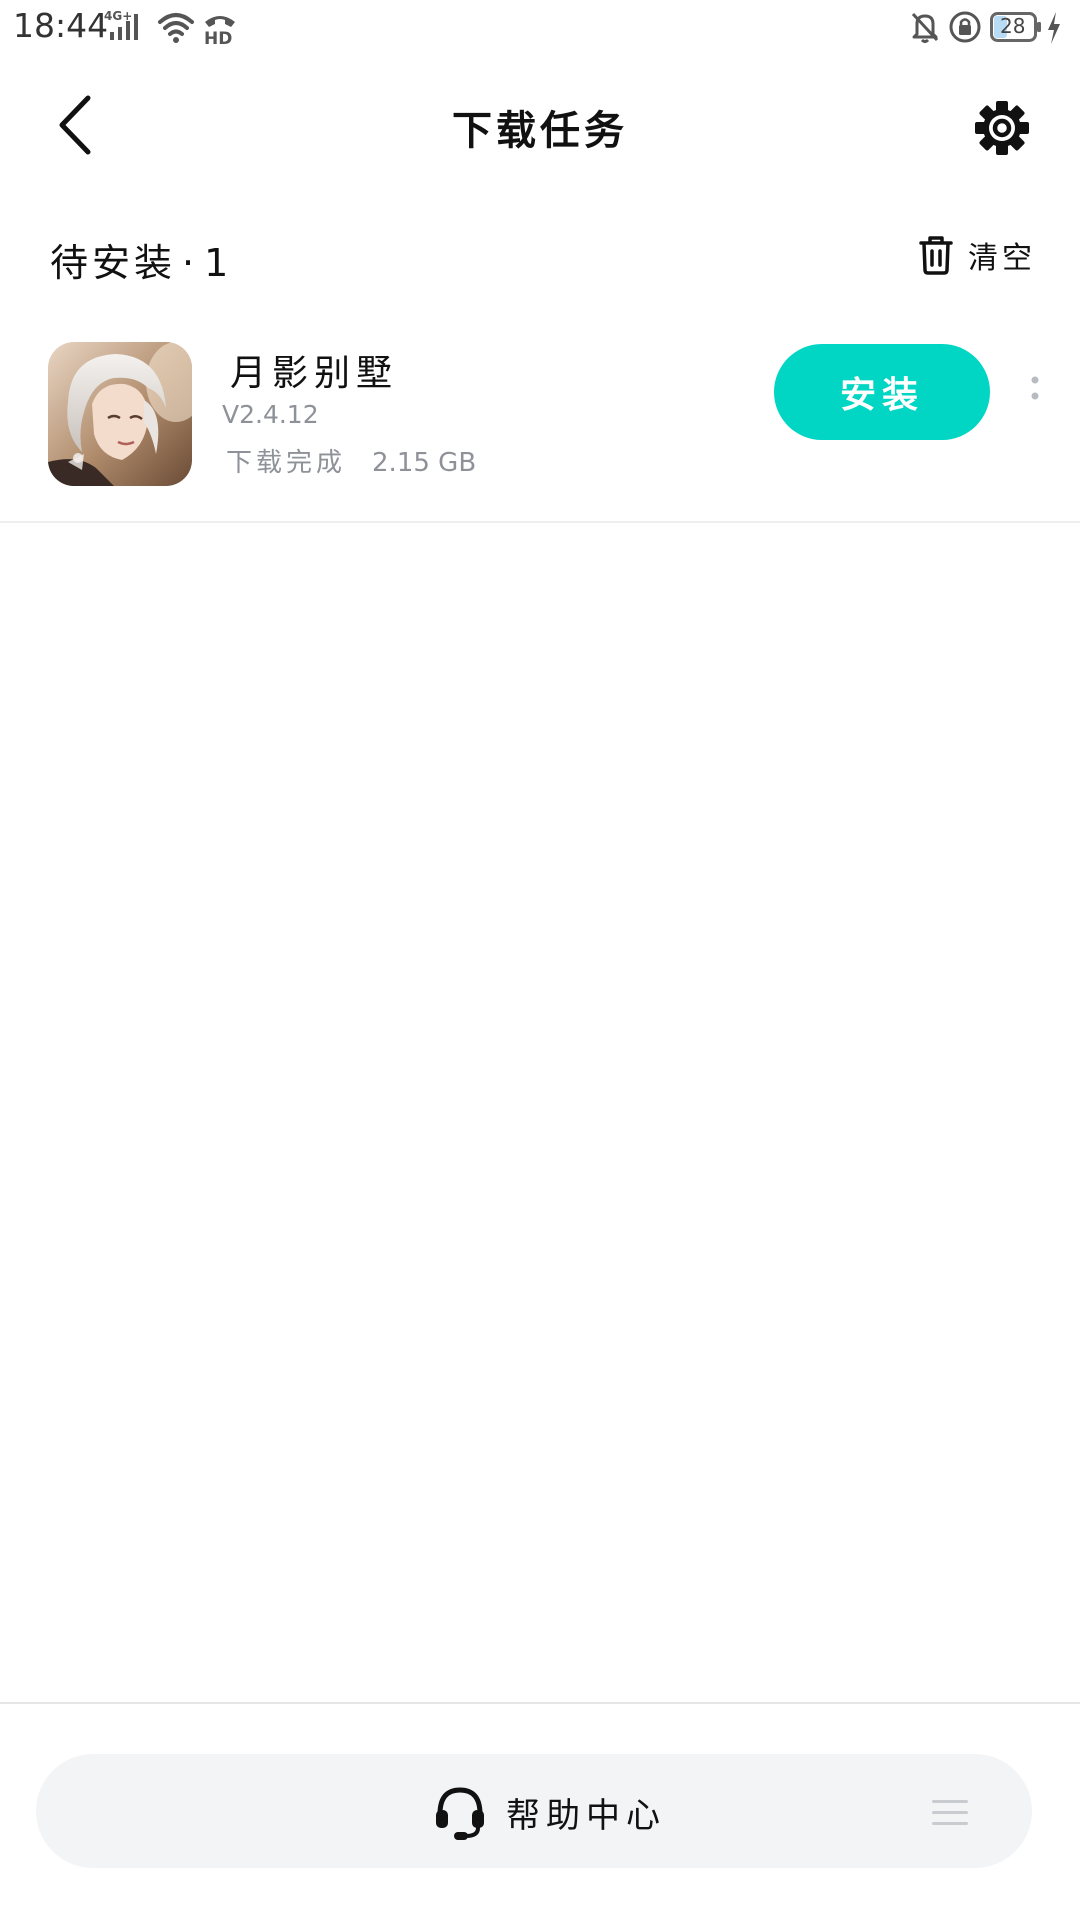 The width and height of the screenshot is (1080, 1920). What do you see at coordinates (351, 460) in the screenshot?
I see `app-status-row: 下载完成 2.15 GB` at bounding box center [351, 460].